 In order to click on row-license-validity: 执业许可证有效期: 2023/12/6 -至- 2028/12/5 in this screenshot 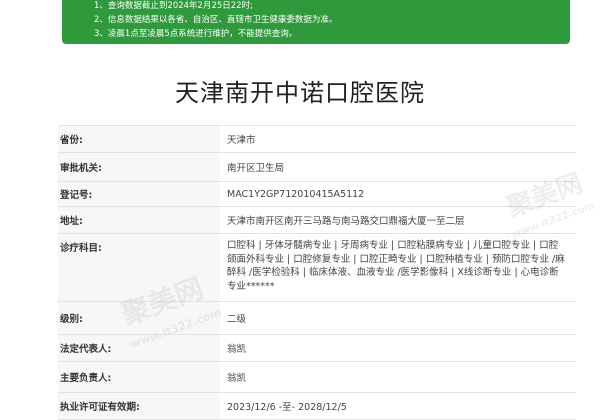, I will do `click(317, 406)`.